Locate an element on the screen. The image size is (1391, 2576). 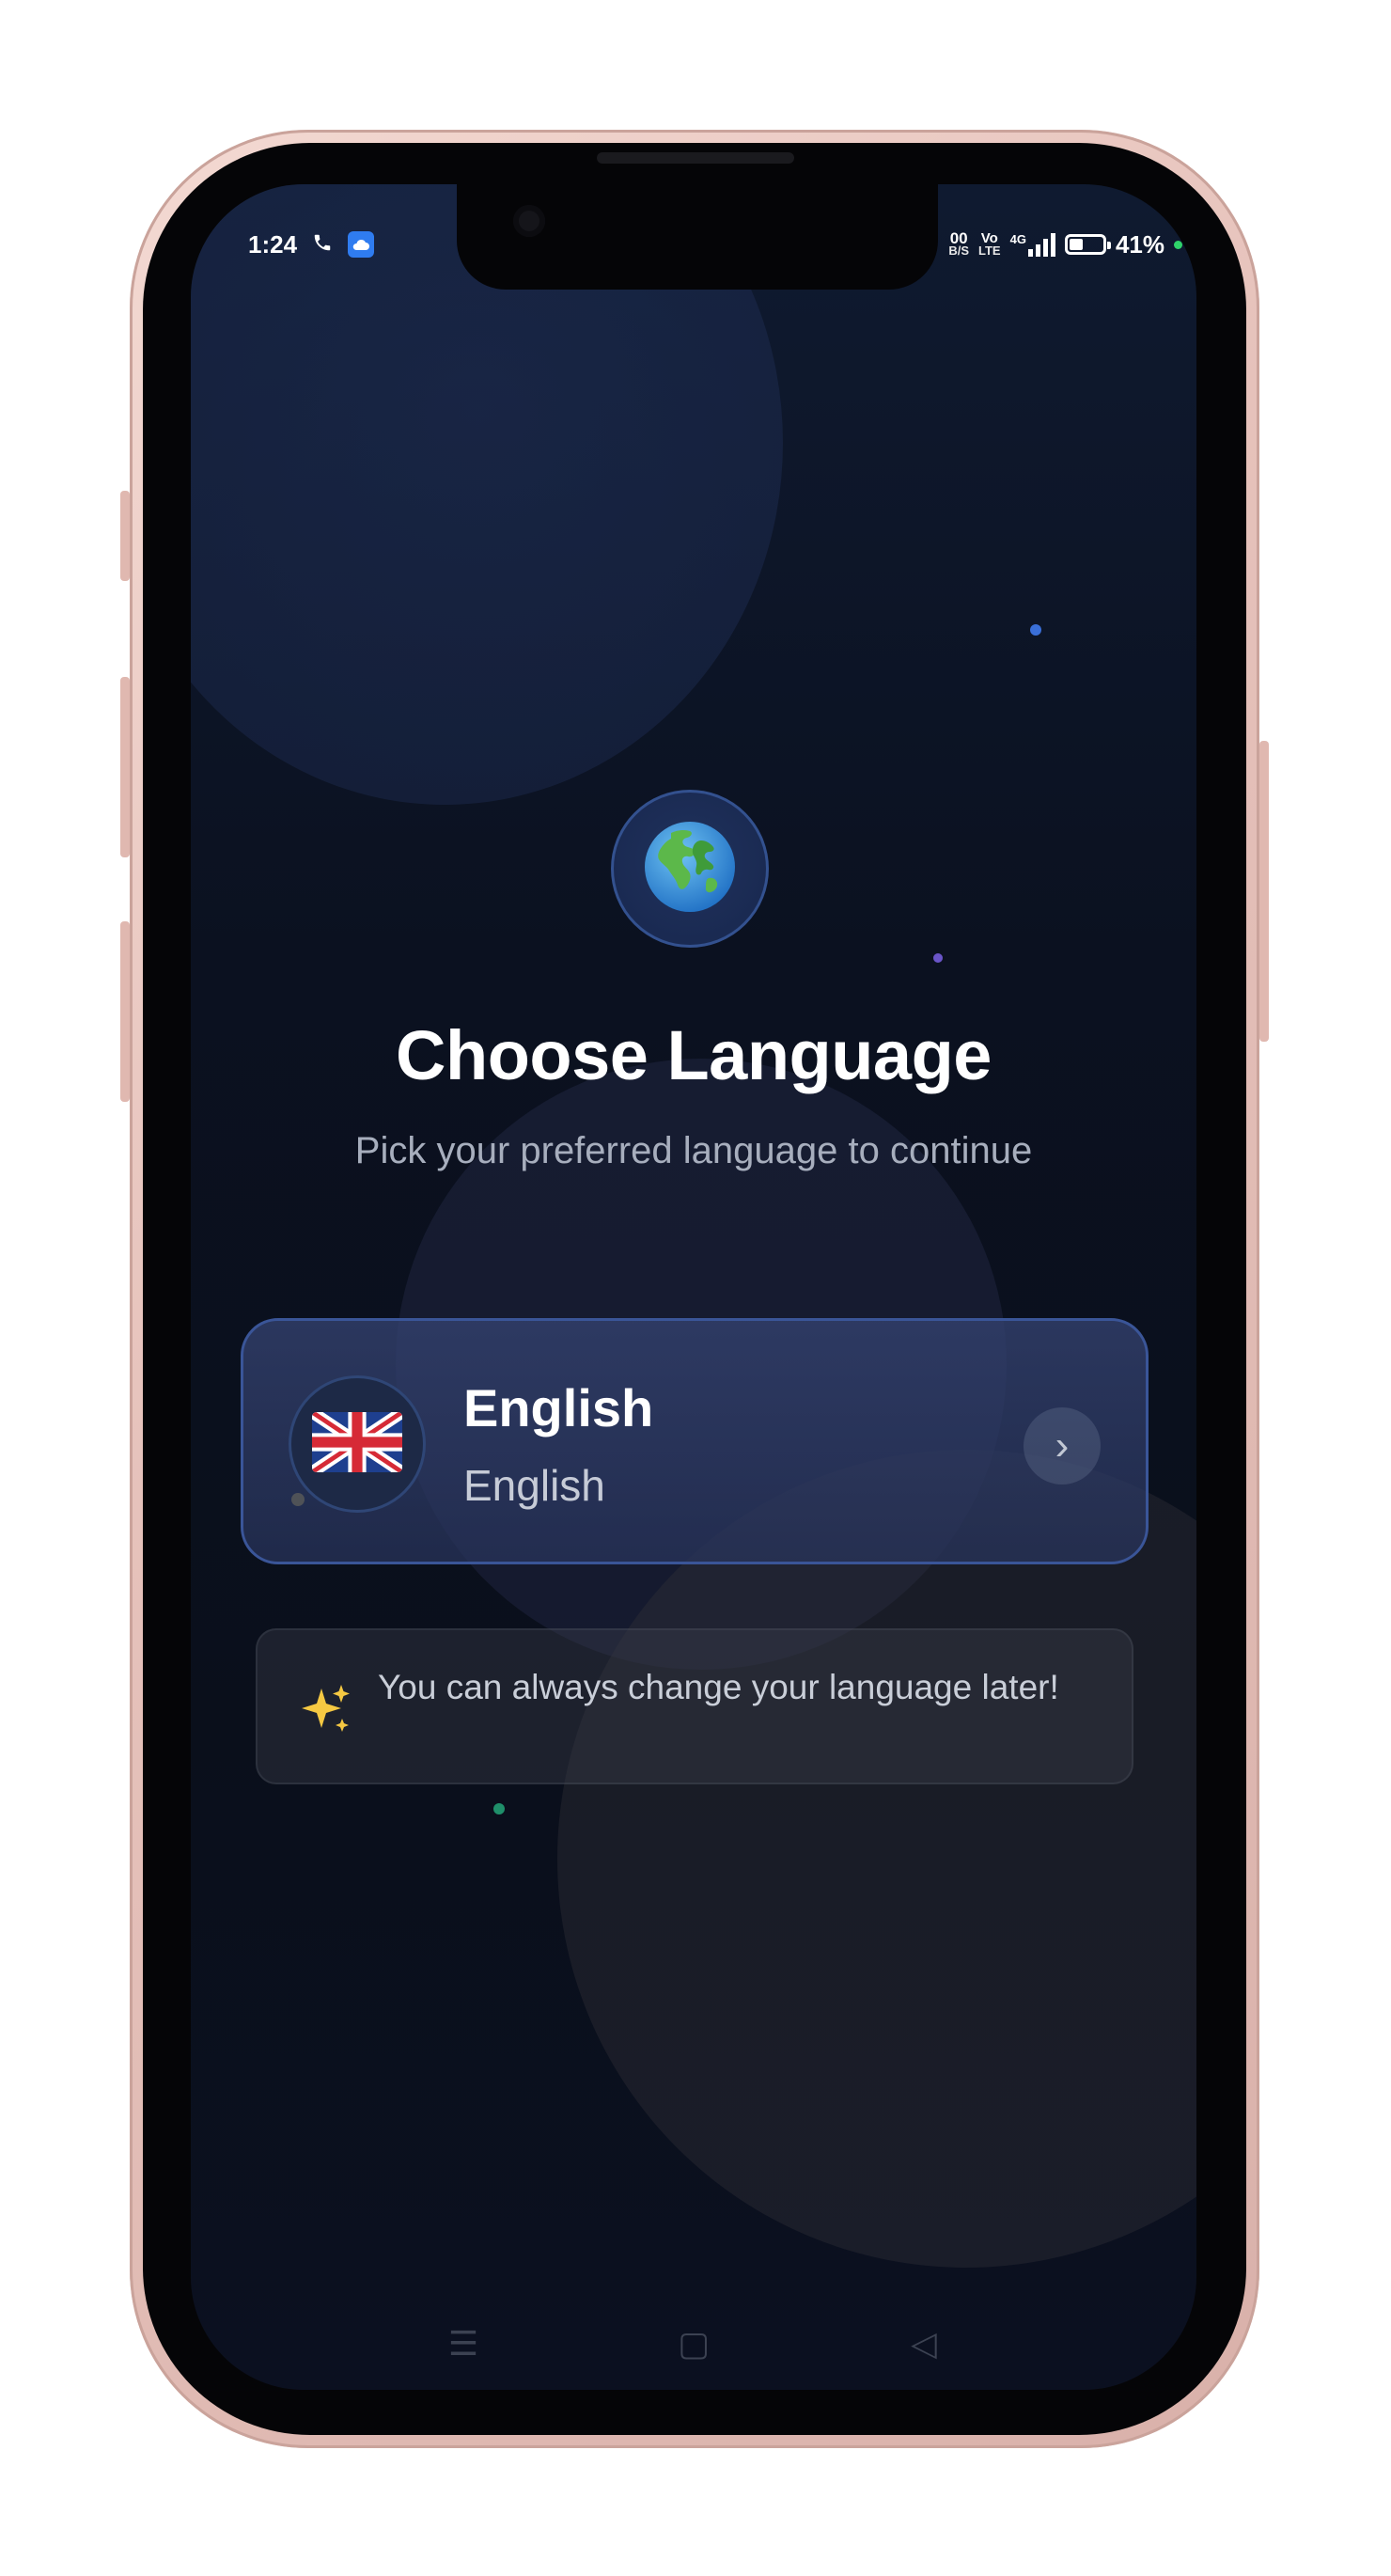
page-title: Choose Language is located at coordinates (694, 1055).